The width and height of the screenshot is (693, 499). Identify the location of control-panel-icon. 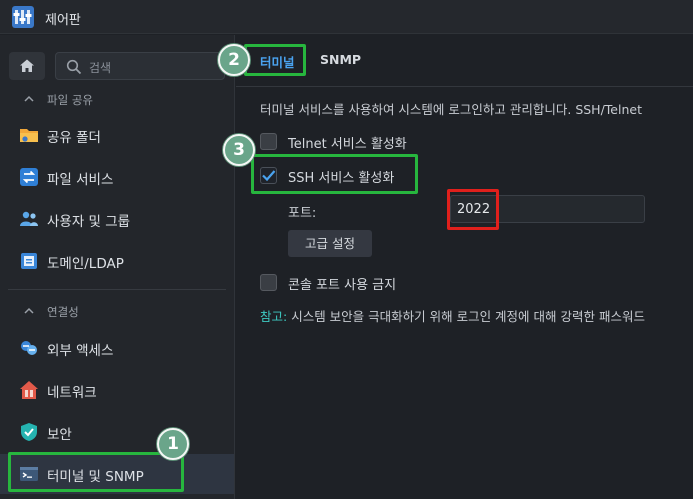
(23, 17).